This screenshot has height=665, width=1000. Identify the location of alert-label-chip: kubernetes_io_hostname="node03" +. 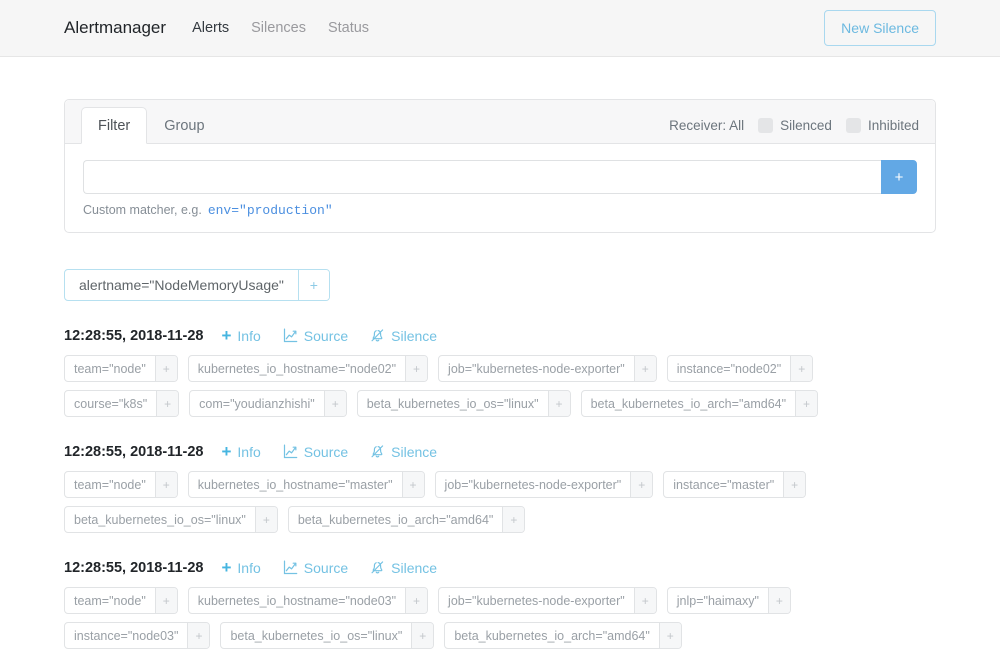
(308, 600).